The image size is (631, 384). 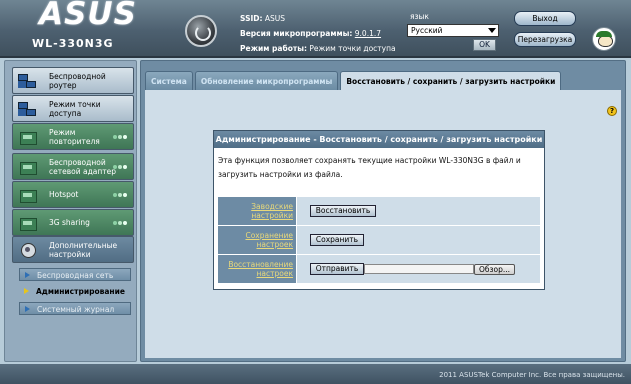 I want to click on chevron-down-icon, so click(x=492, y=30).